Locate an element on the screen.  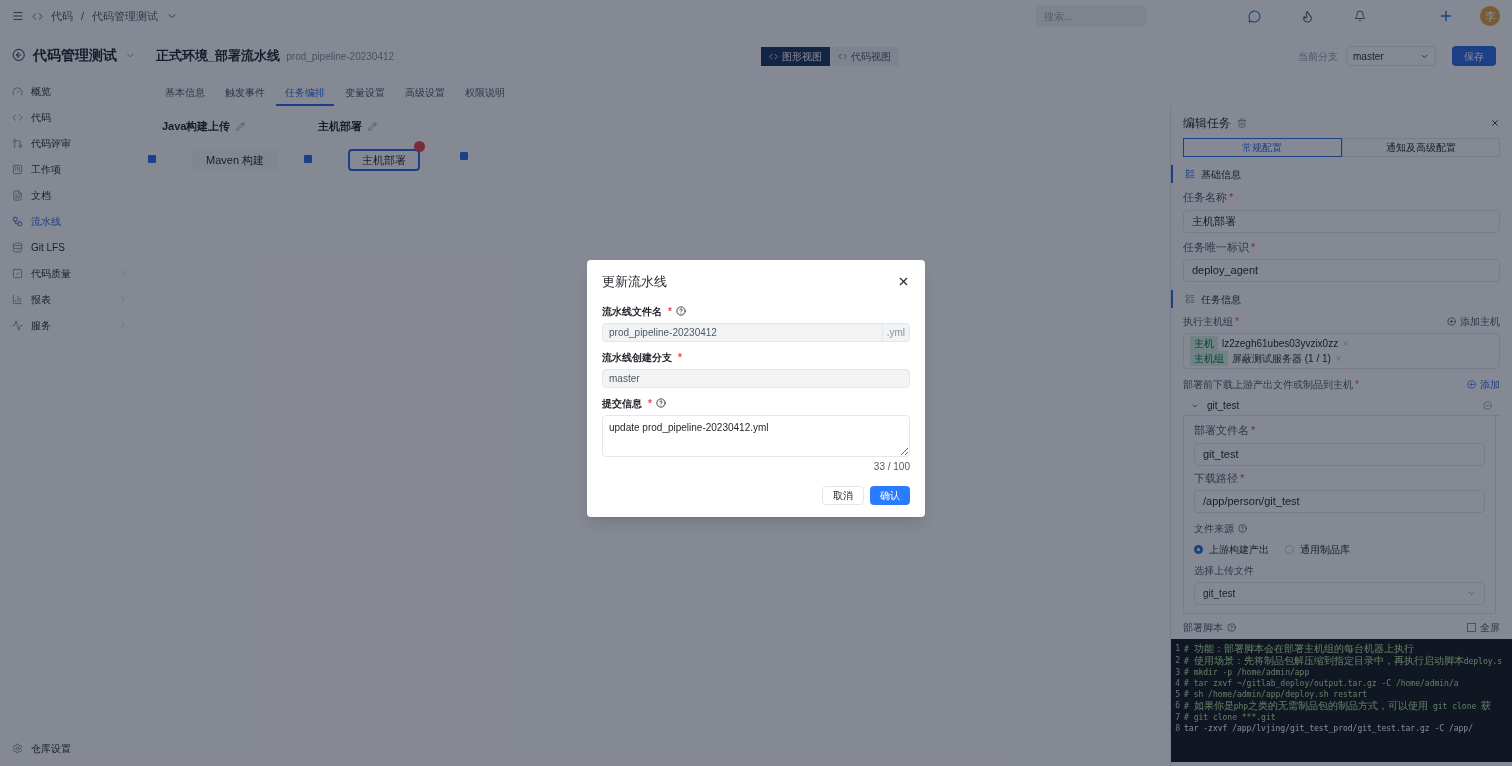
code-line: # git clone ***.git is located at coordinates (1230, 717).